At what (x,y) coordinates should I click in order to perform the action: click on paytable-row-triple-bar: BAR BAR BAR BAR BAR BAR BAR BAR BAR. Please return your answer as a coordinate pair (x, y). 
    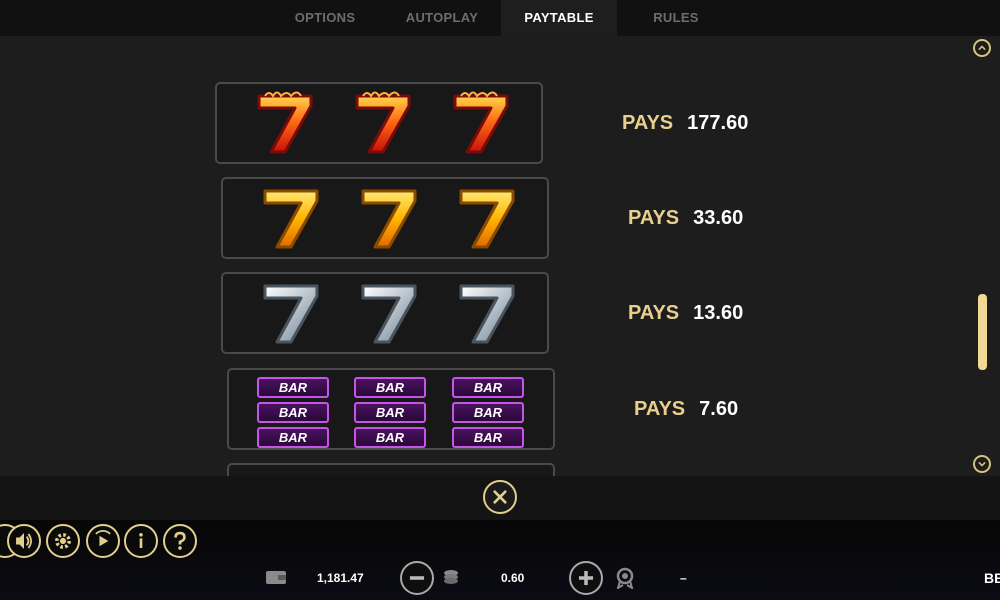
    Looking at the image, I should click on (391, 409).